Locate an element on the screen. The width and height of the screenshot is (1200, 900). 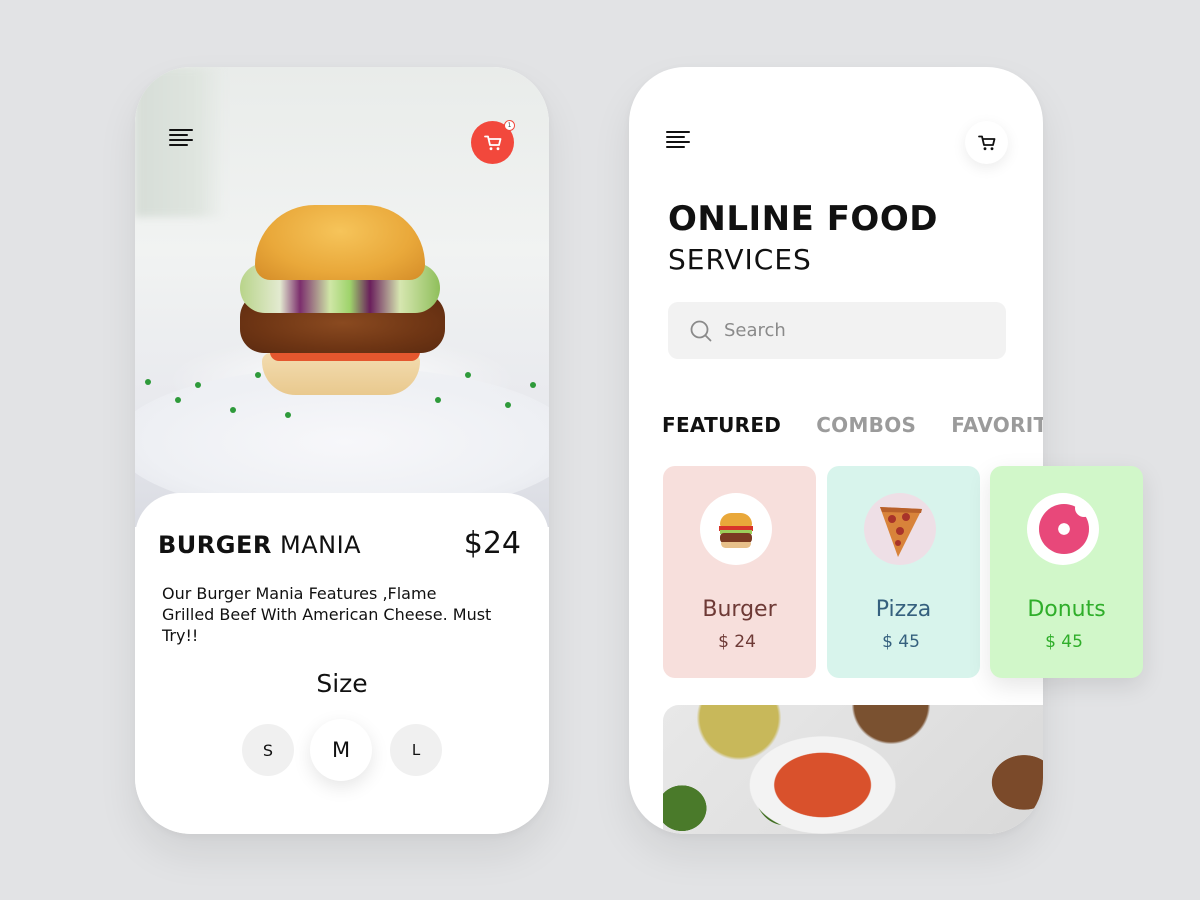
cart-button is located at coordinates (986, 142).